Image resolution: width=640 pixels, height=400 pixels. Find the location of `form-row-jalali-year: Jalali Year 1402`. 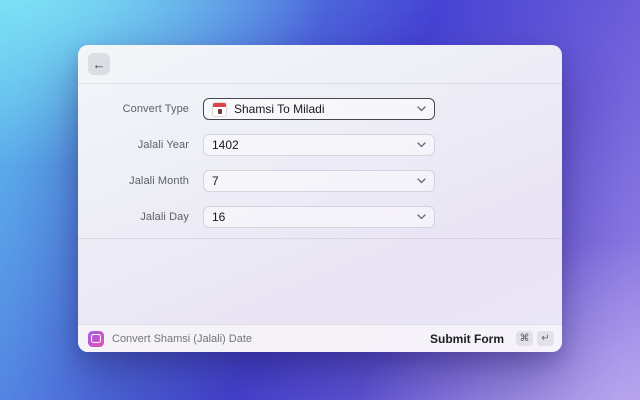

form-row-jalali-year: Jalali Year 1402 is located at coordinates (320, 145).